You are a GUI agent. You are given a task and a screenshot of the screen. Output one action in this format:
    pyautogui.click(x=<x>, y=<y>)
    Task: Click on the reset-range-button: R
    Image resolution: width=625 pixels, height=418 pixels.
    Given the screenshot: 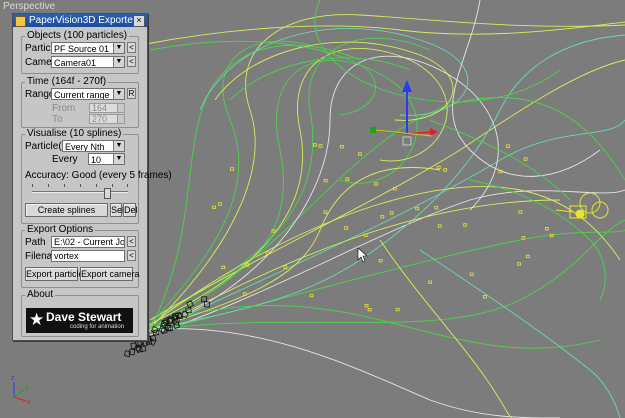 What is the action you would take?
    pyautogui.click(x=131, y=93)
    